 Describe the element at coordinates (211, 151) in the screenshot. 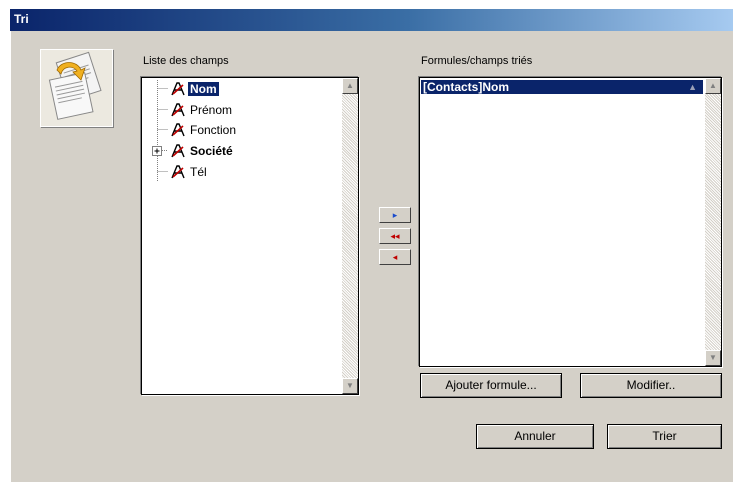

I see `tree-item-label: Société` at that location.